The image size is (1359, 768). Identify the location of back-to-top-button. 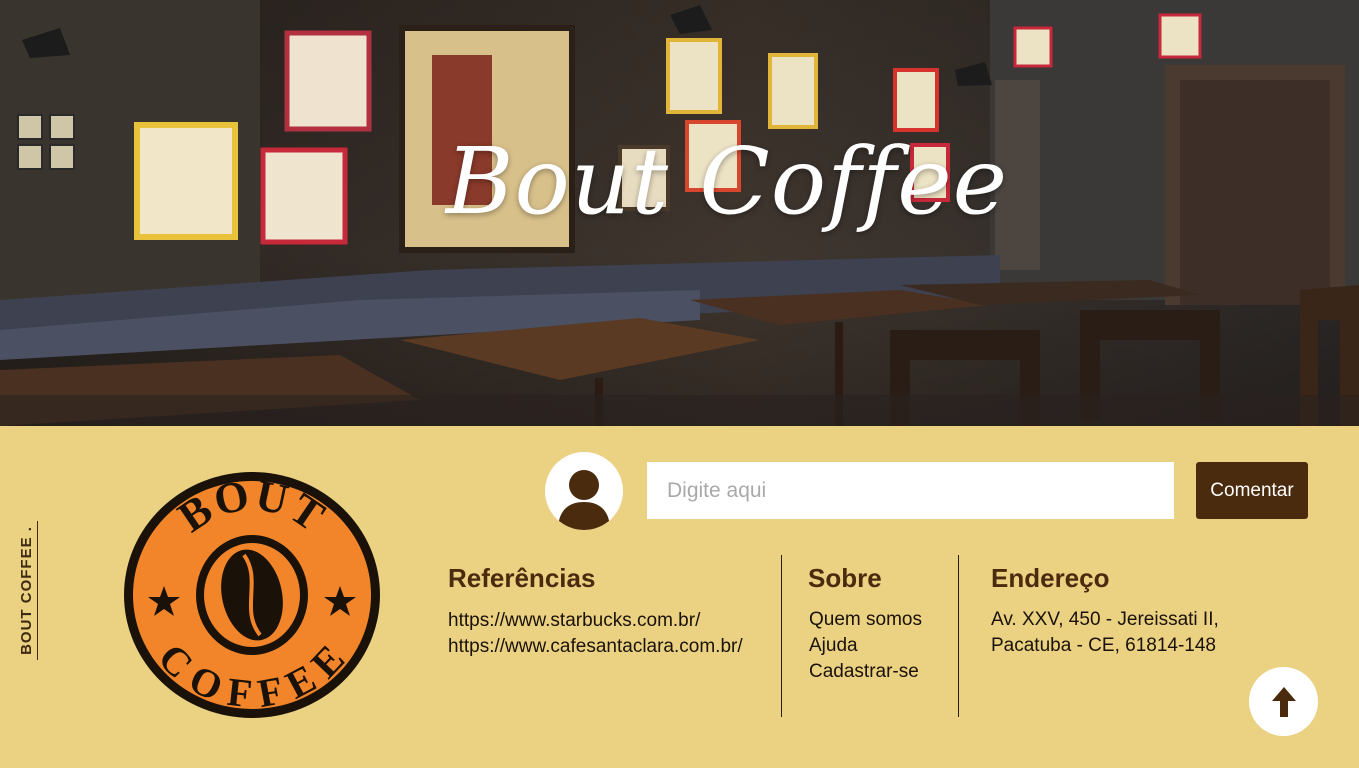
(1283, 701).